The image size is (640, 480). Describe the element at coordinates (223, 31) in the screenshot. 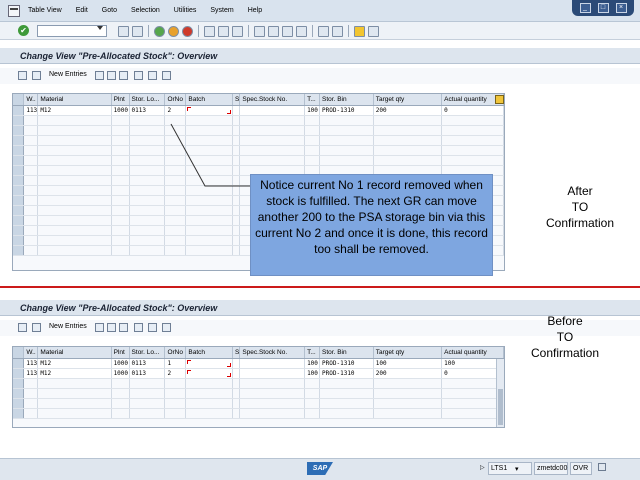

I see `find-icon` at that location.